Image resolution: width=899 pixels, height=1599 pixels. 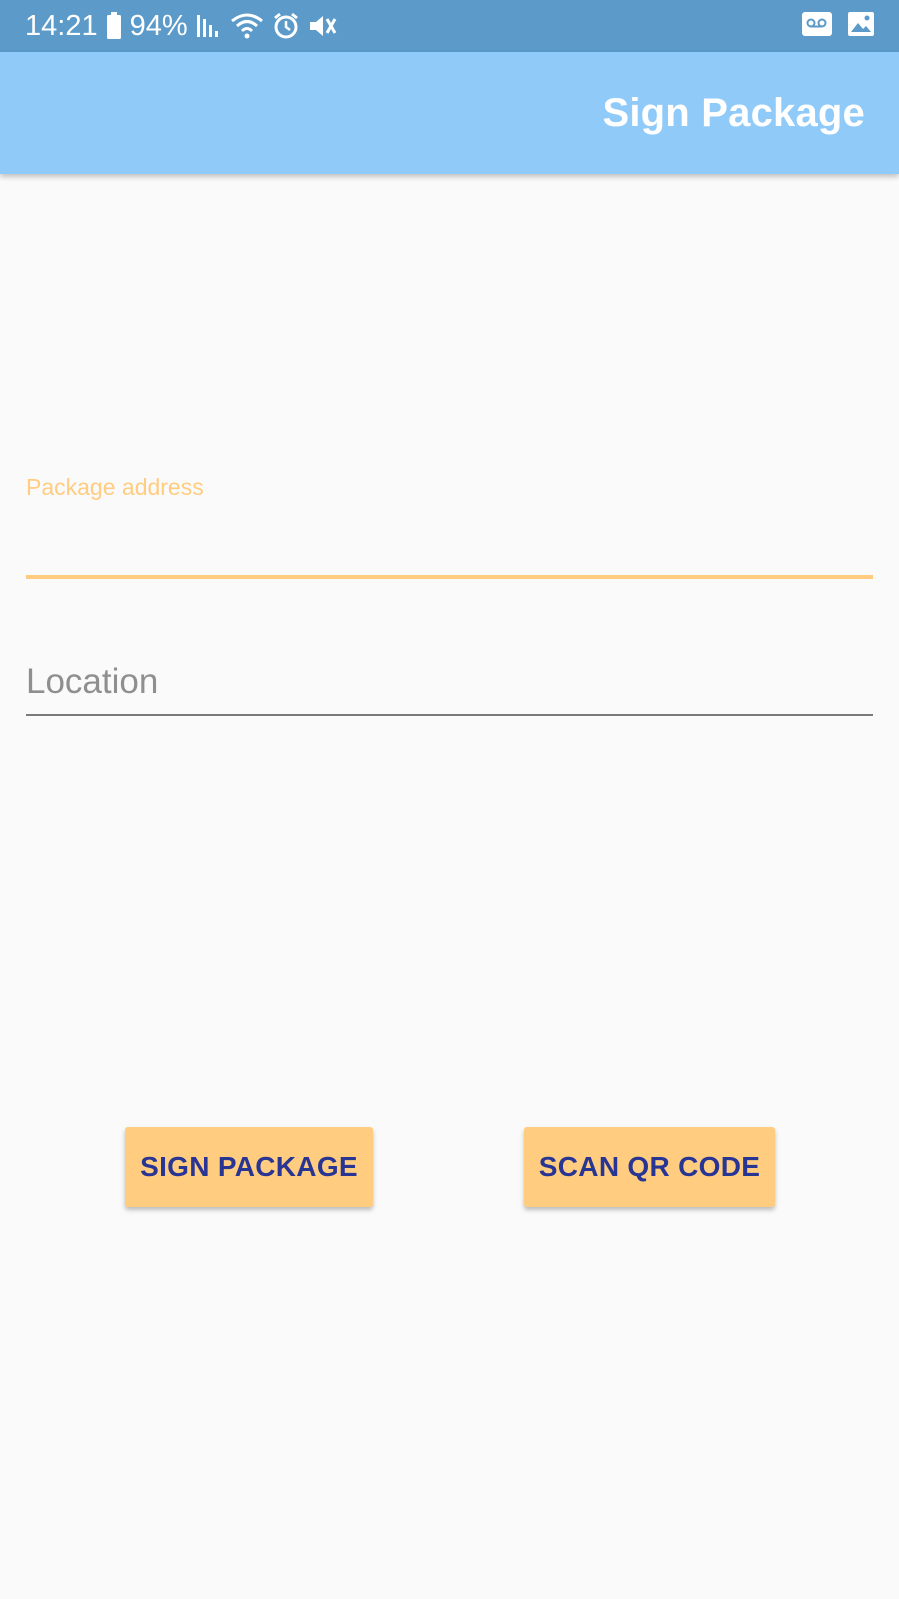 I want to click on status-time: 14:21, so click(x=61, y=25).